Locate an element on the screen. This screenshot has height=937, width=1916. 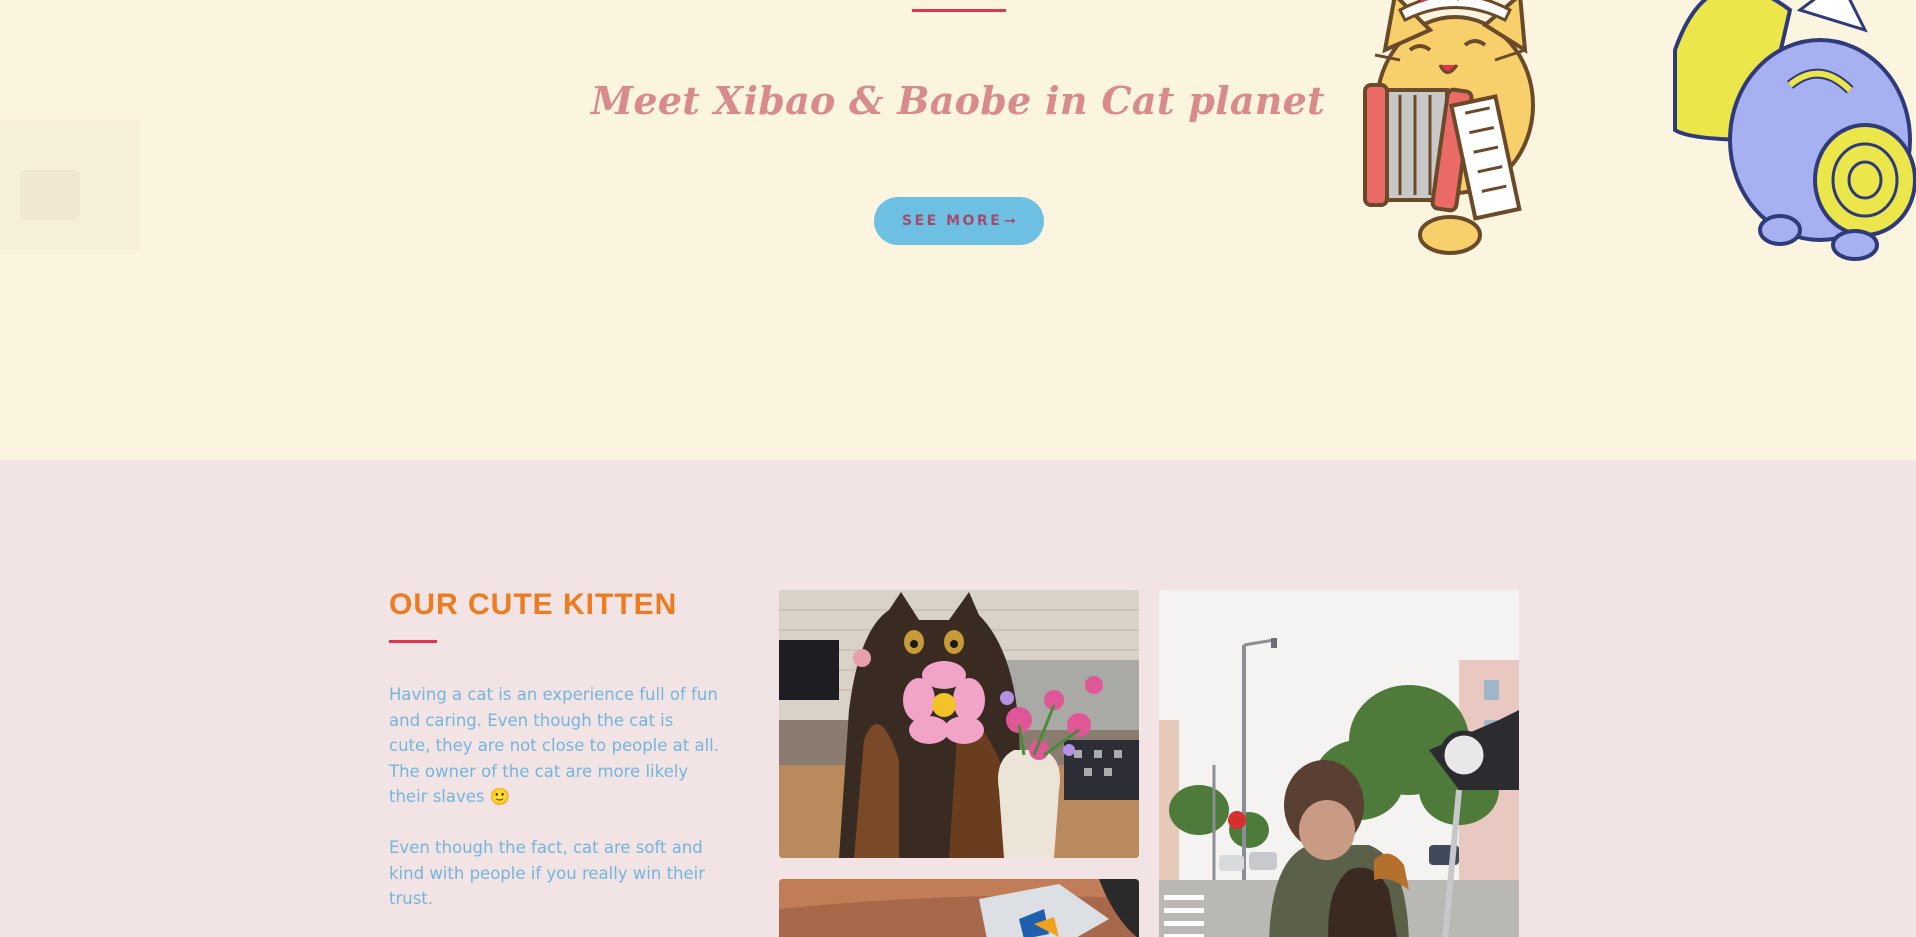
see-more-label: SEE MORE is located at coordinates (952, 221).